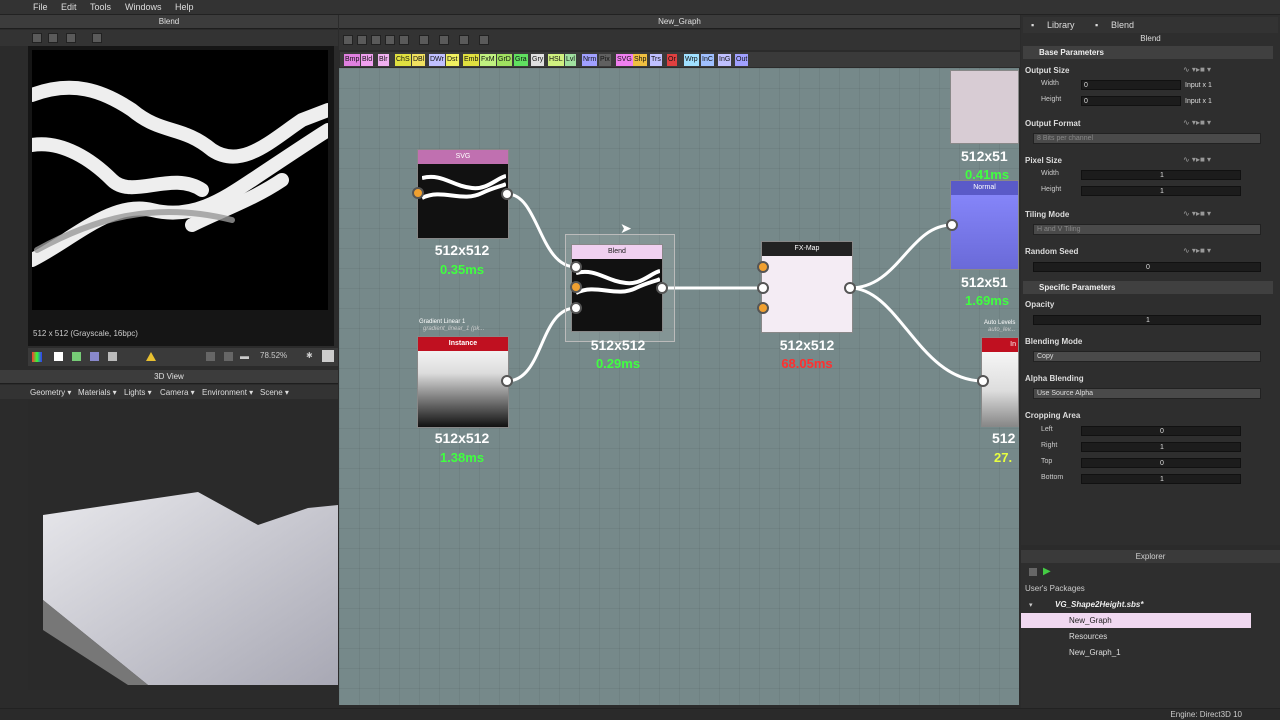 Image resolution: width=1280 pixels, height=720 pixels. Describe the element at coordinates (656, 60) in the screenshot. I see `palette-item-trs: Trs` at that location.